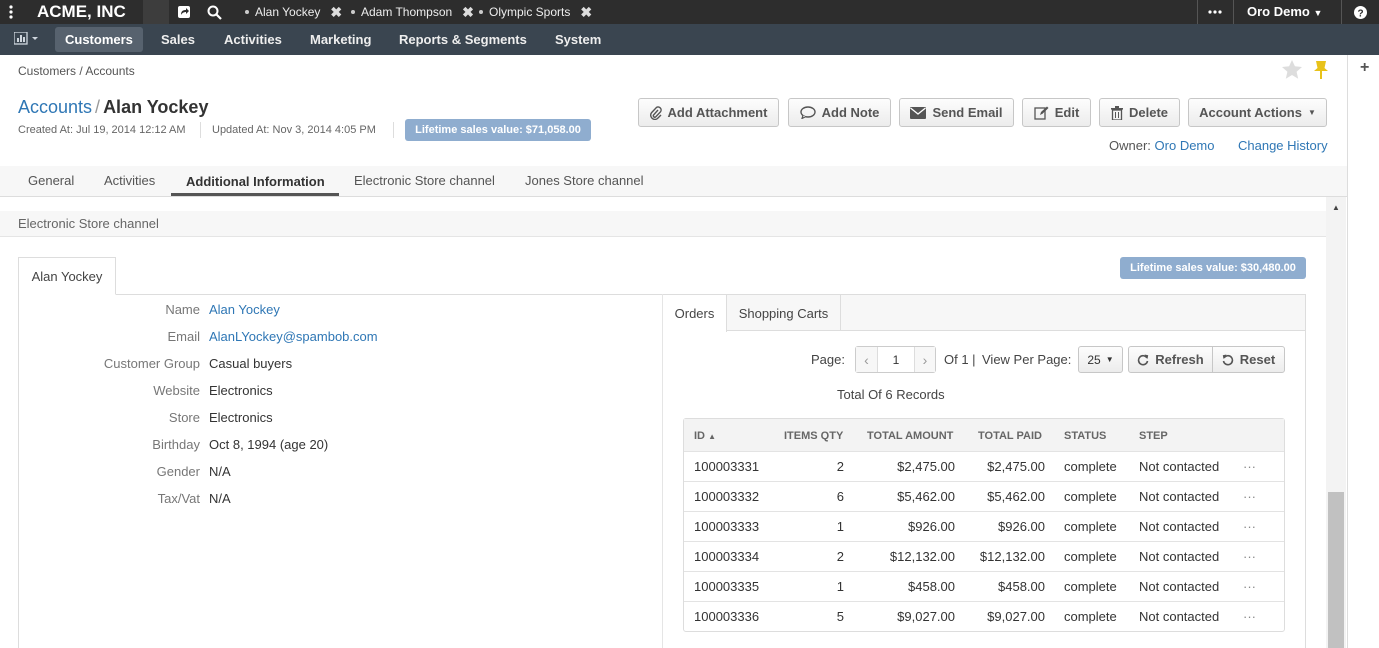  I want to click on per-page-value: 25, so click(1094, 359).